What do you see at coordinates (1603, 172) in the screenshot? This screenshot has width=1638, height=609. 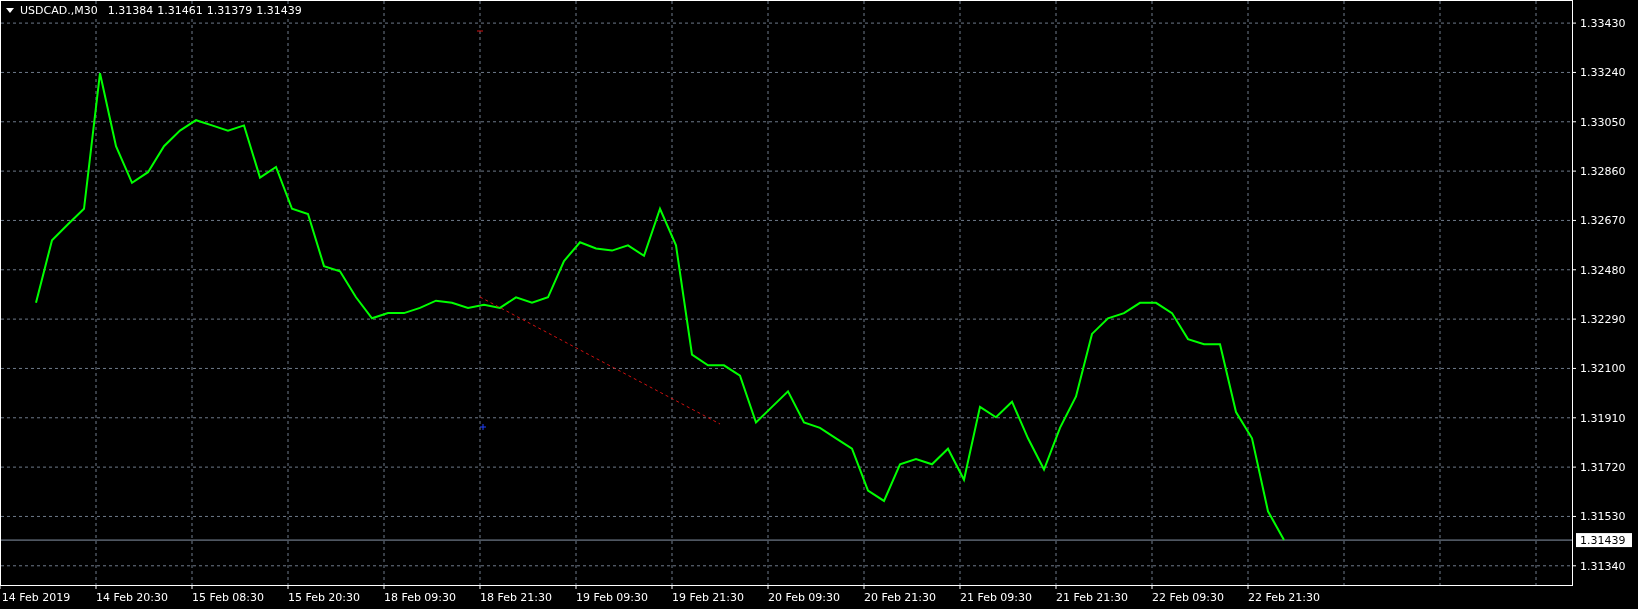 I see `price-axis-label: 1.32860` at bounding box center [1603, 172].